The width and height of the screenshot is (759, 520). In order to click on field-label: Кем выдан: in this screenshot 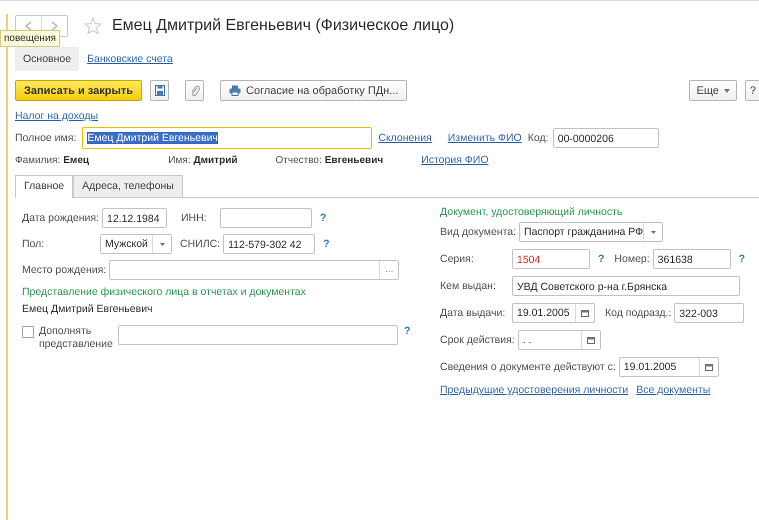, I will do `click(468, 286)`.